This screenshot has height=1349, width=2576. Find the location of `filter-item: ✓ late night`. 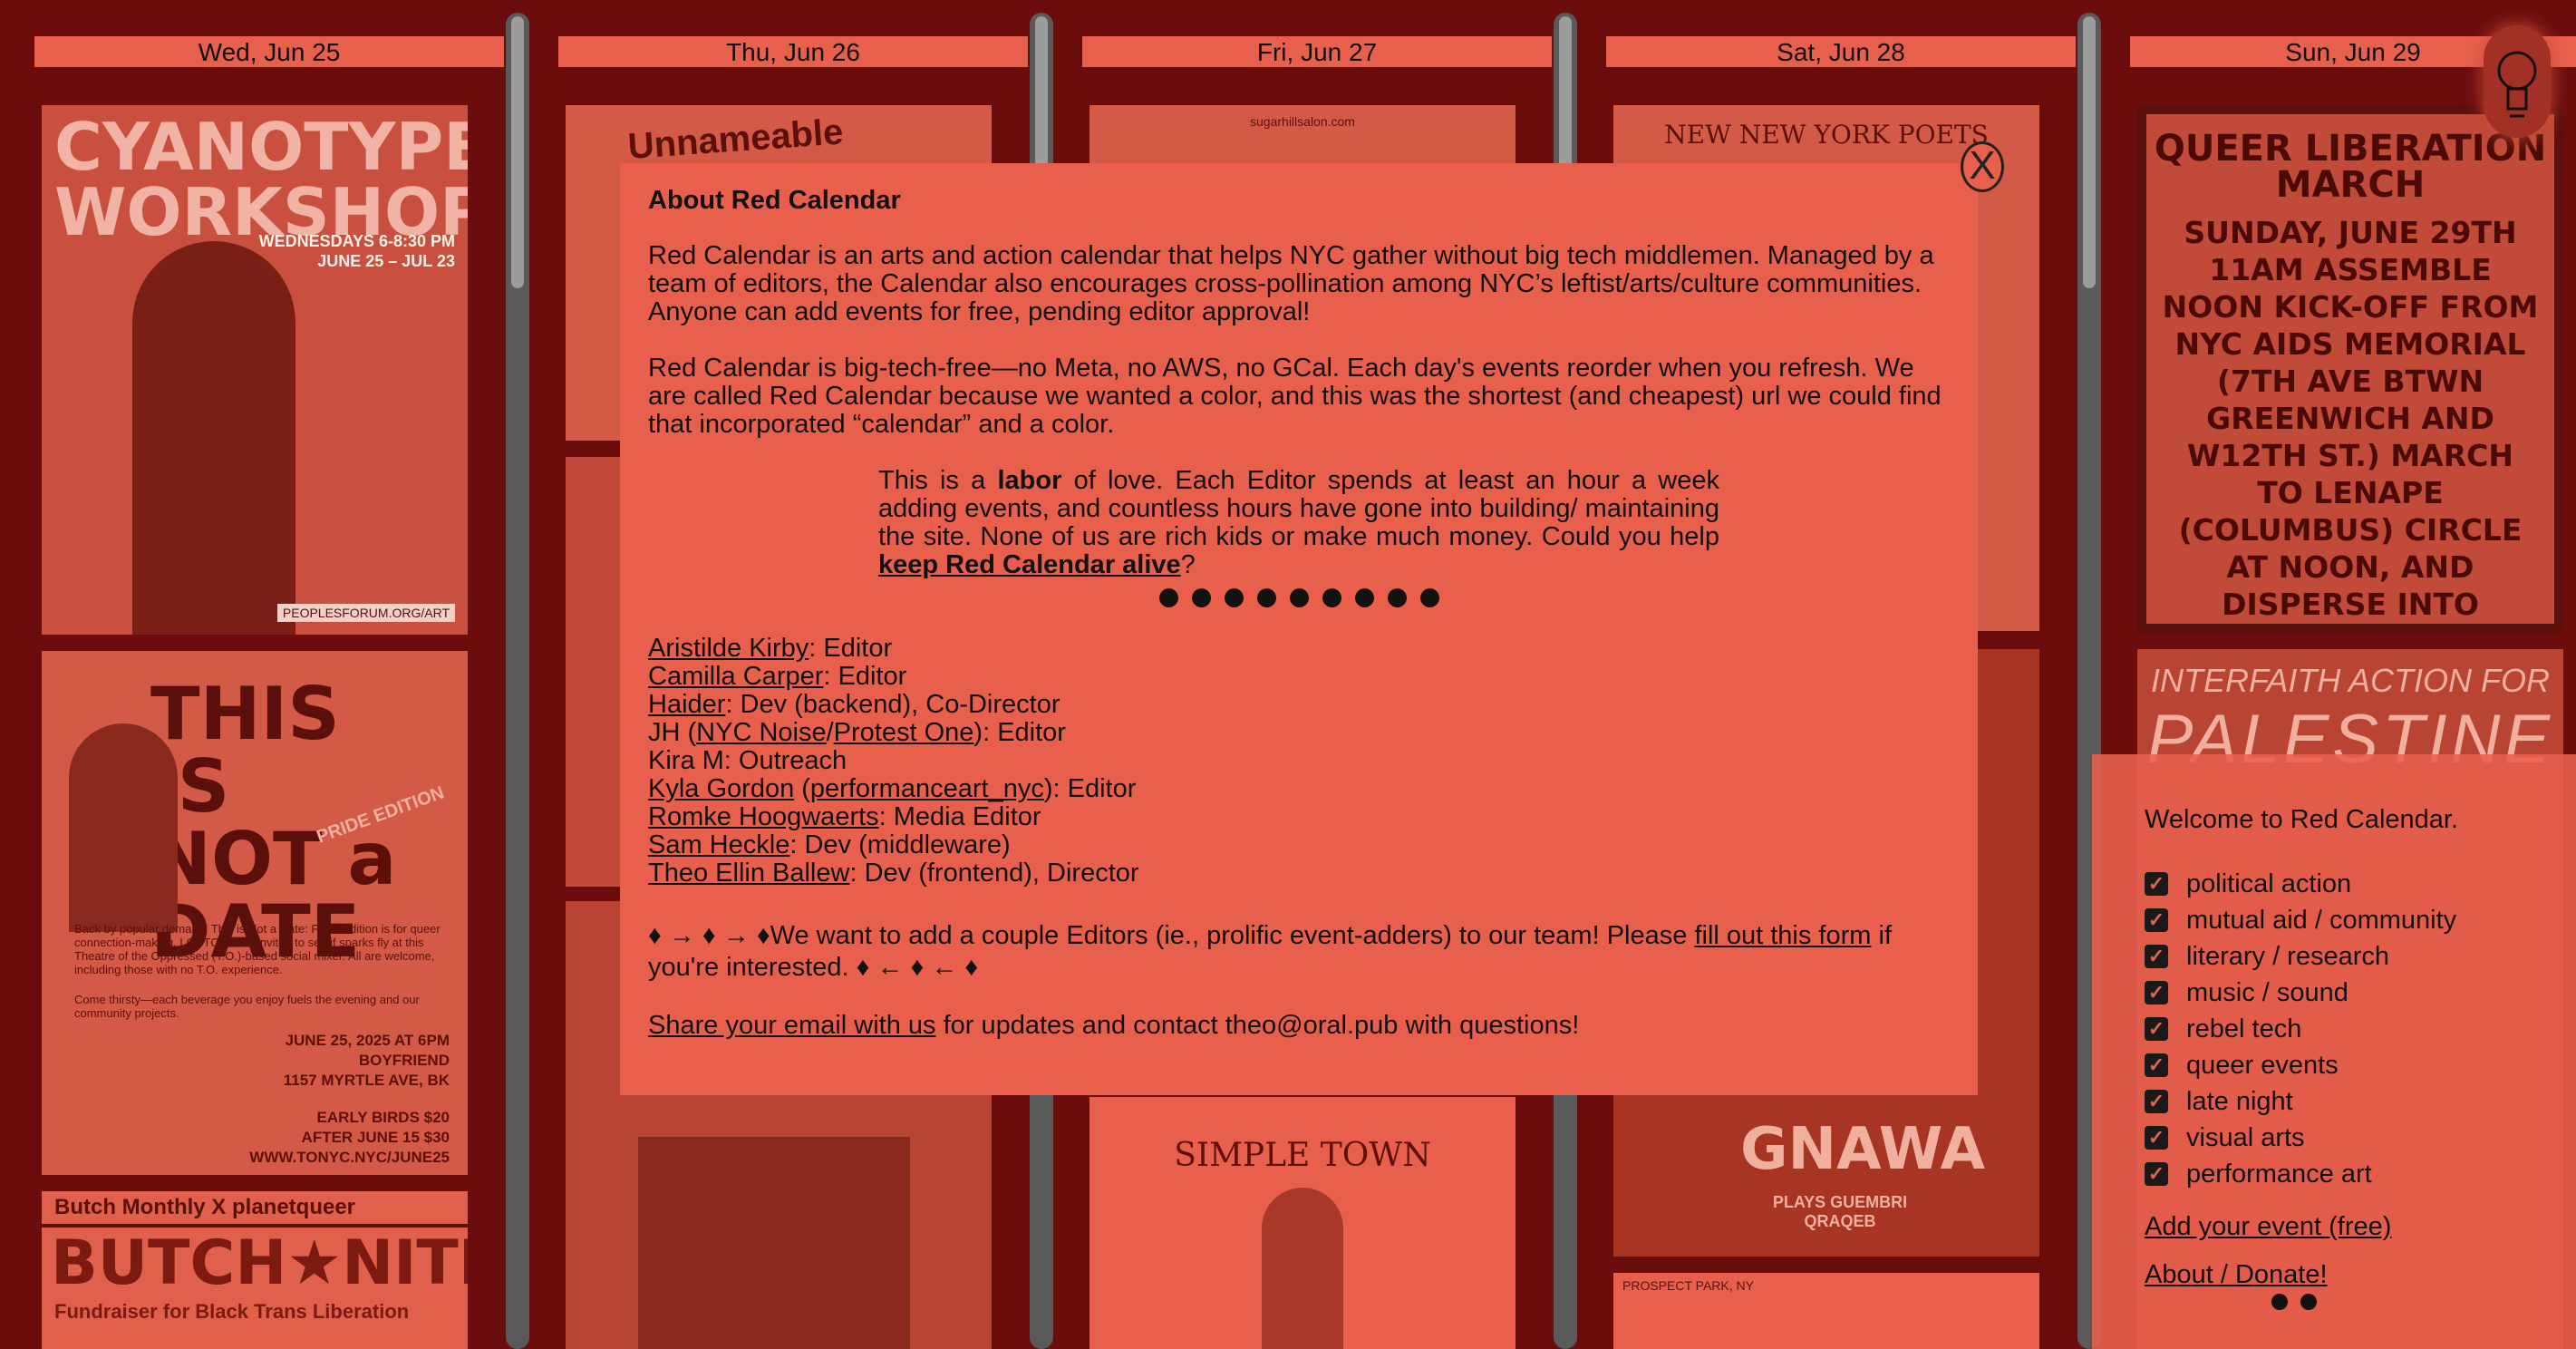

filter-item: ✓ late night is located at coordinates (2334, 1101).